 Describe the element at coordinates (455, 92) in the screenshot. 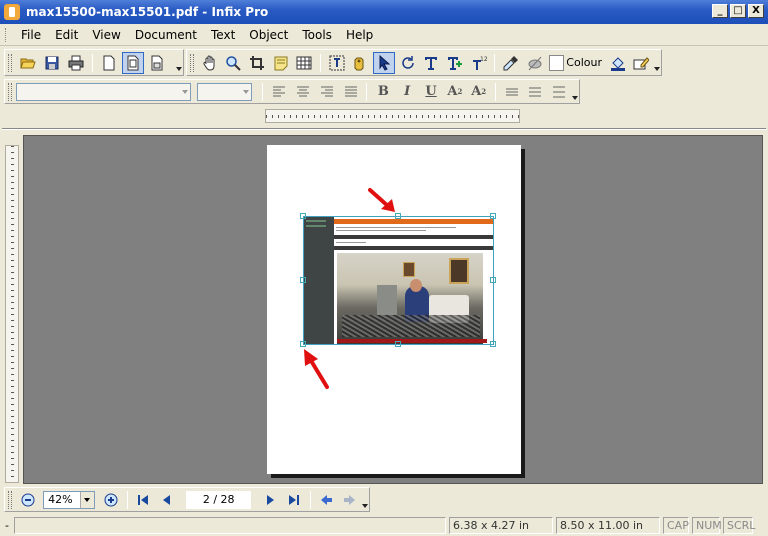

I see `superscript-button: A2` at that location.